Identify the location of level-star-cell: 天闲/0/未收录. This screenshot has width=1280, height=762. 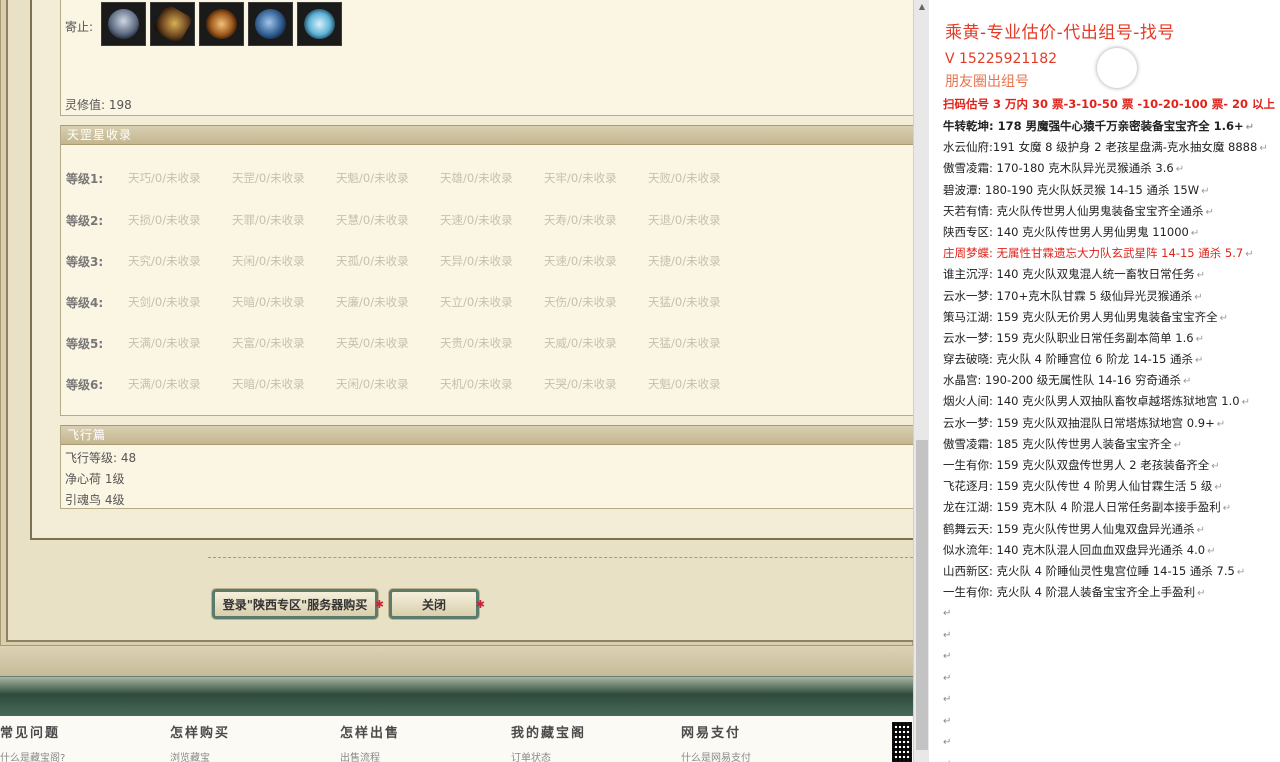
(372, 384).